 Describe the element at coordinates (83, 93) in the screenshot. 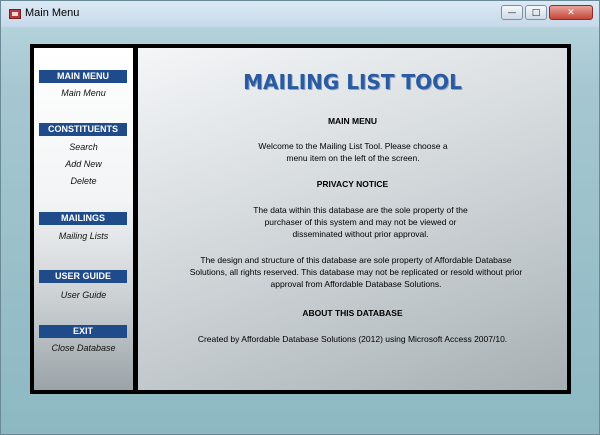

I see `nav-item-main-menu: Main Menu` at that location.